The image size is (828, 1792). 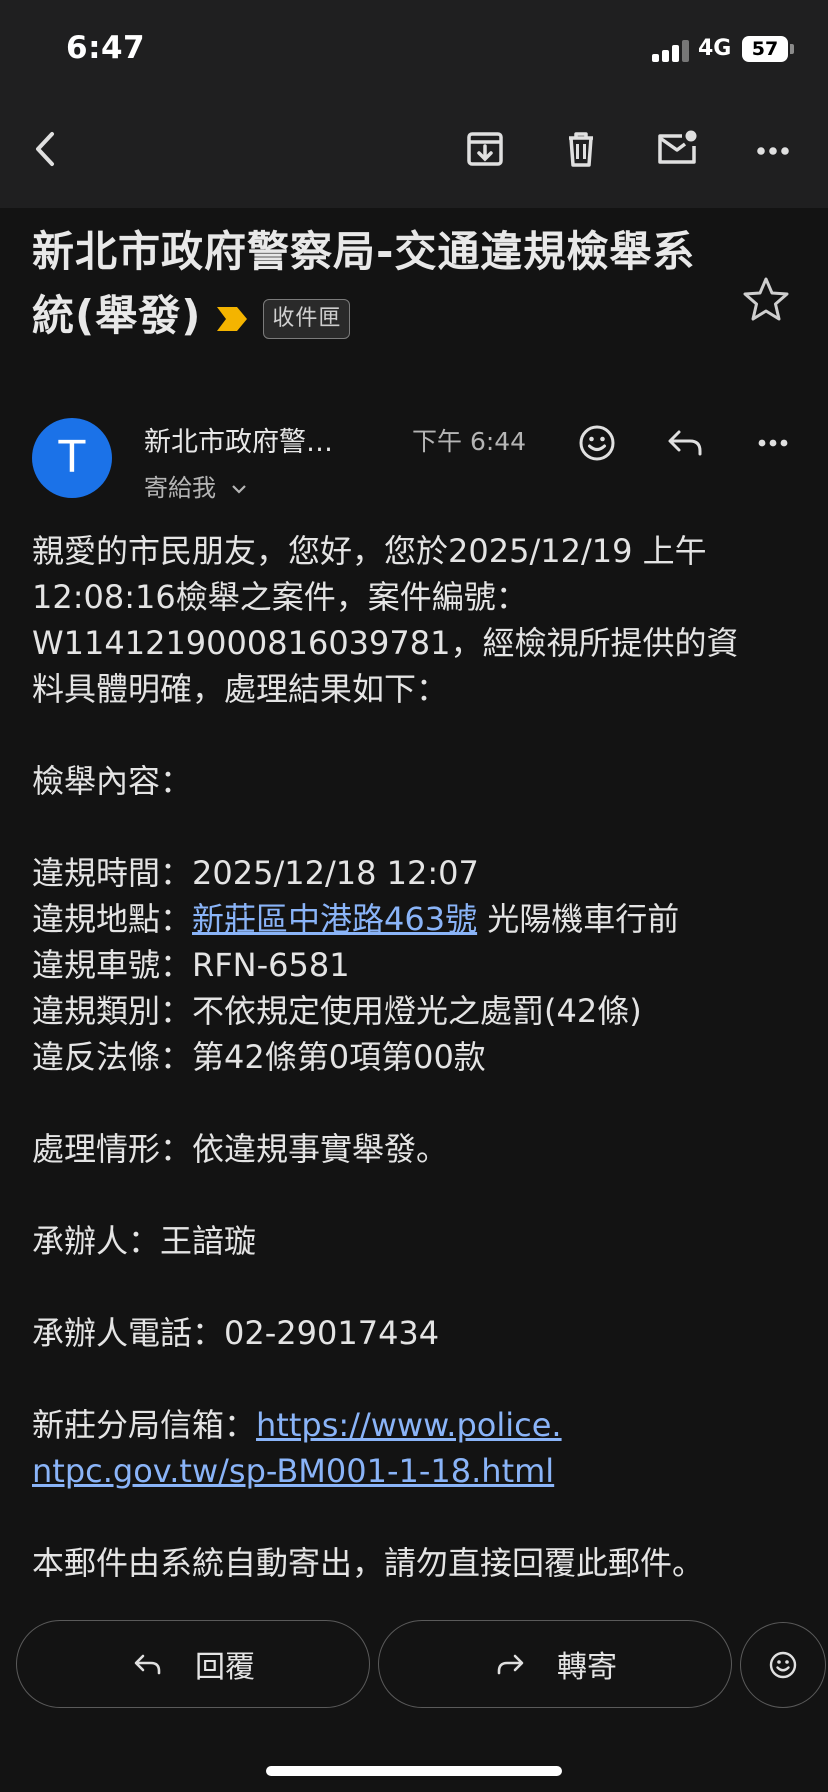 What do you see at coordinates (369, 551) in the screenshot?
I see `body-line: 親愛的市民朋友，您好，您於2025/12/19 上午` at bounding box center [369, 551].